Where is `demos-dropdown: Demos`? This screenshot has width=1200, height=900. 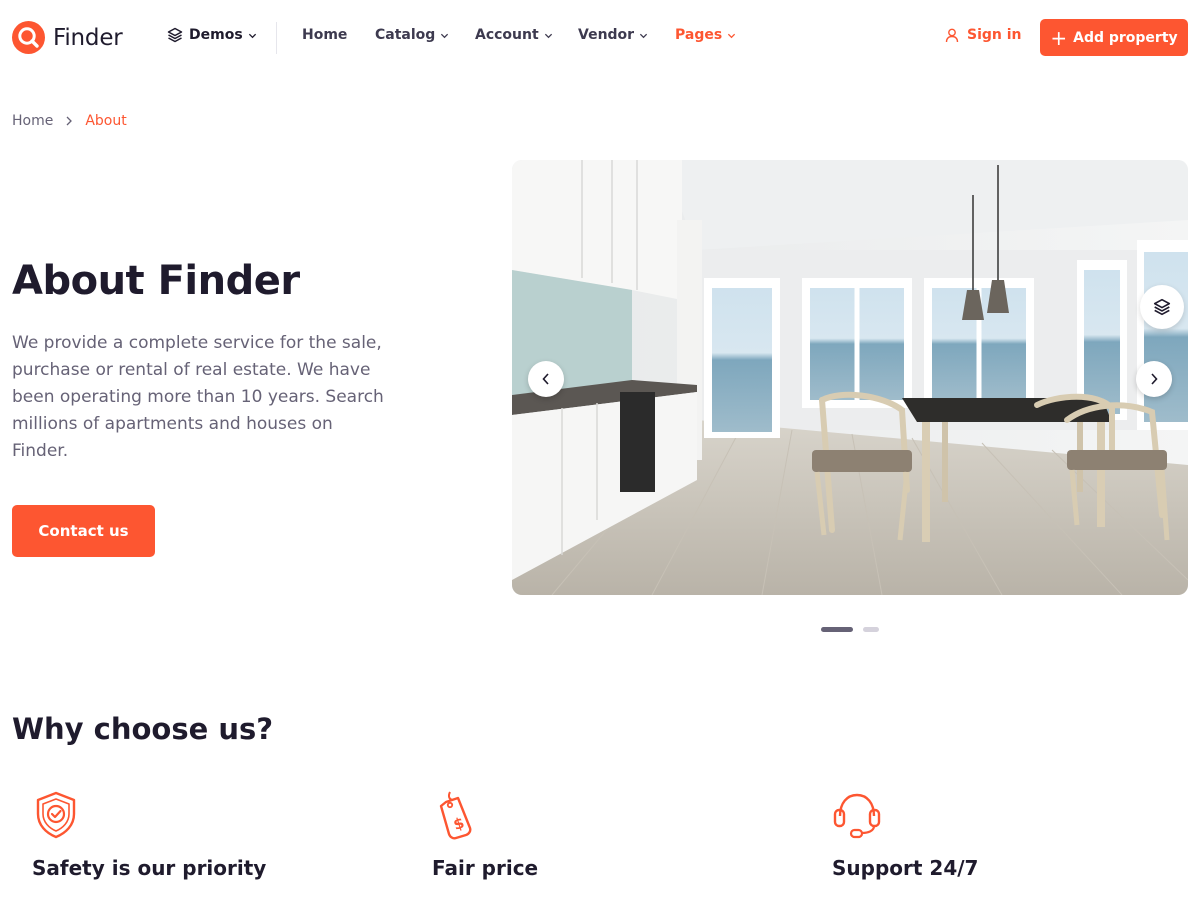
demos-dropdown: Demos is located at coordinates (212, 35).